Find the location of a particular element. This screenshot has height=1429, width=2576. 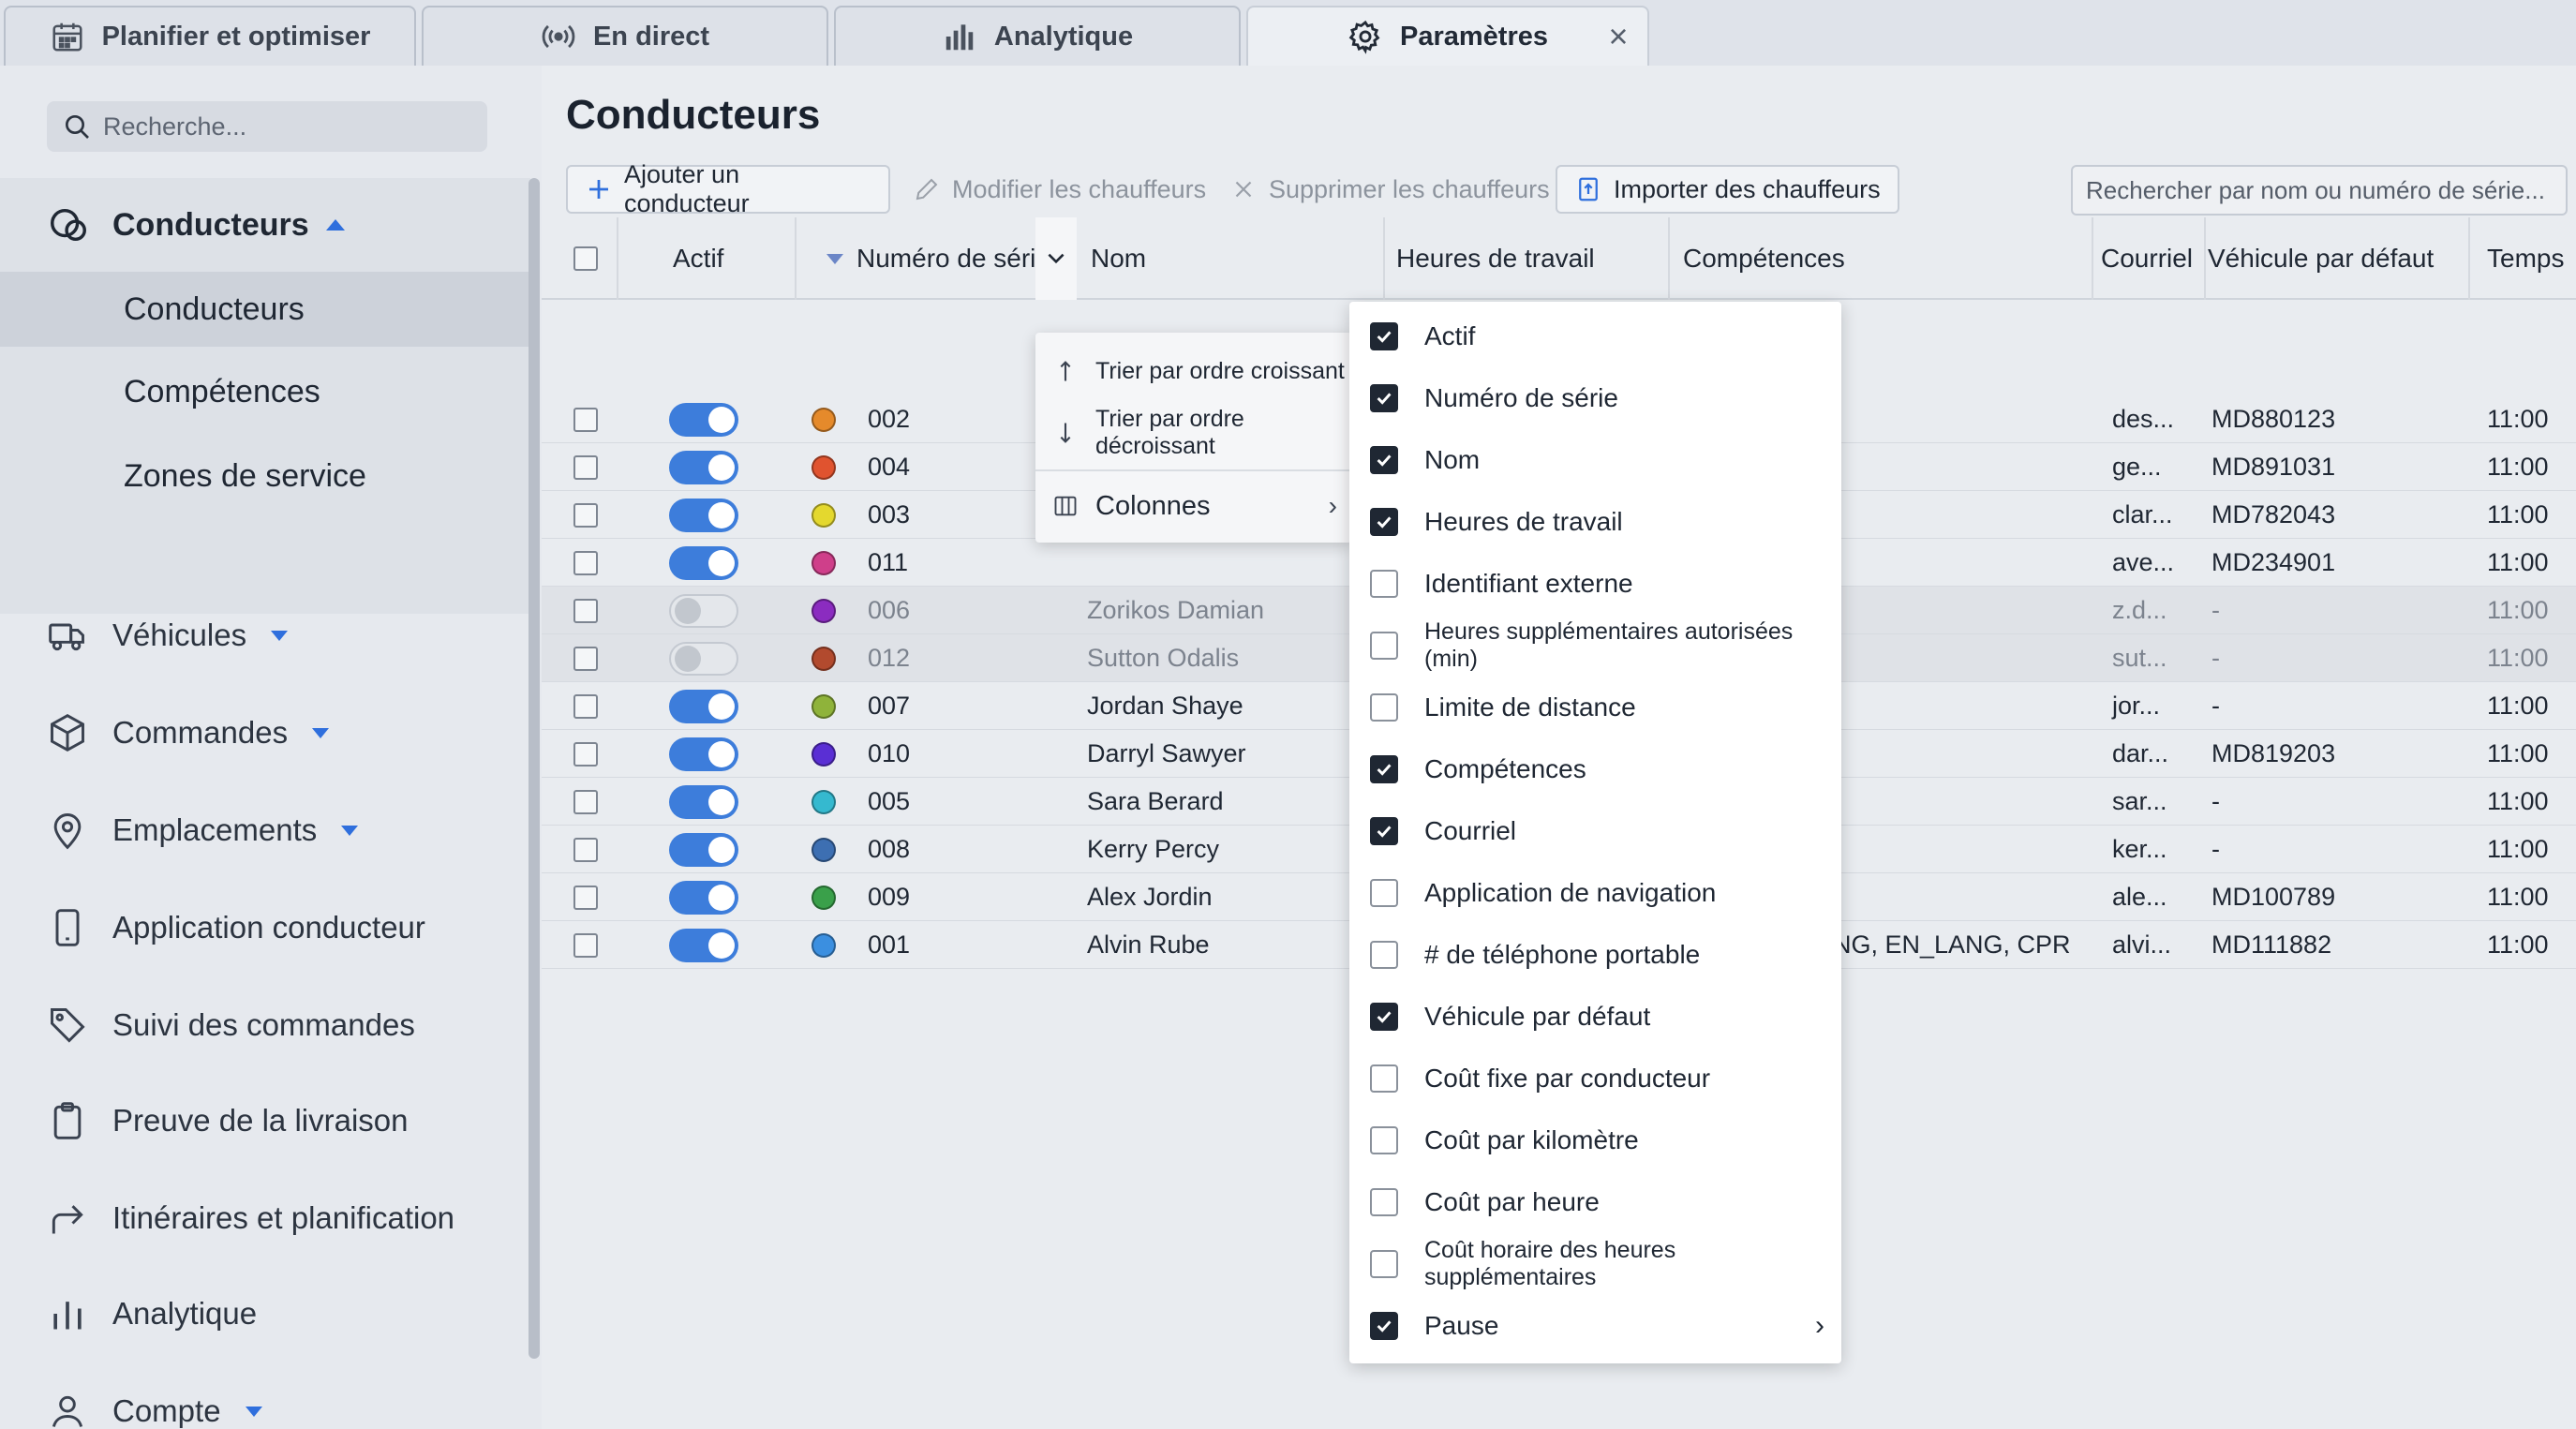

close-tab-icon: × is located at coordinates (1618, 36).